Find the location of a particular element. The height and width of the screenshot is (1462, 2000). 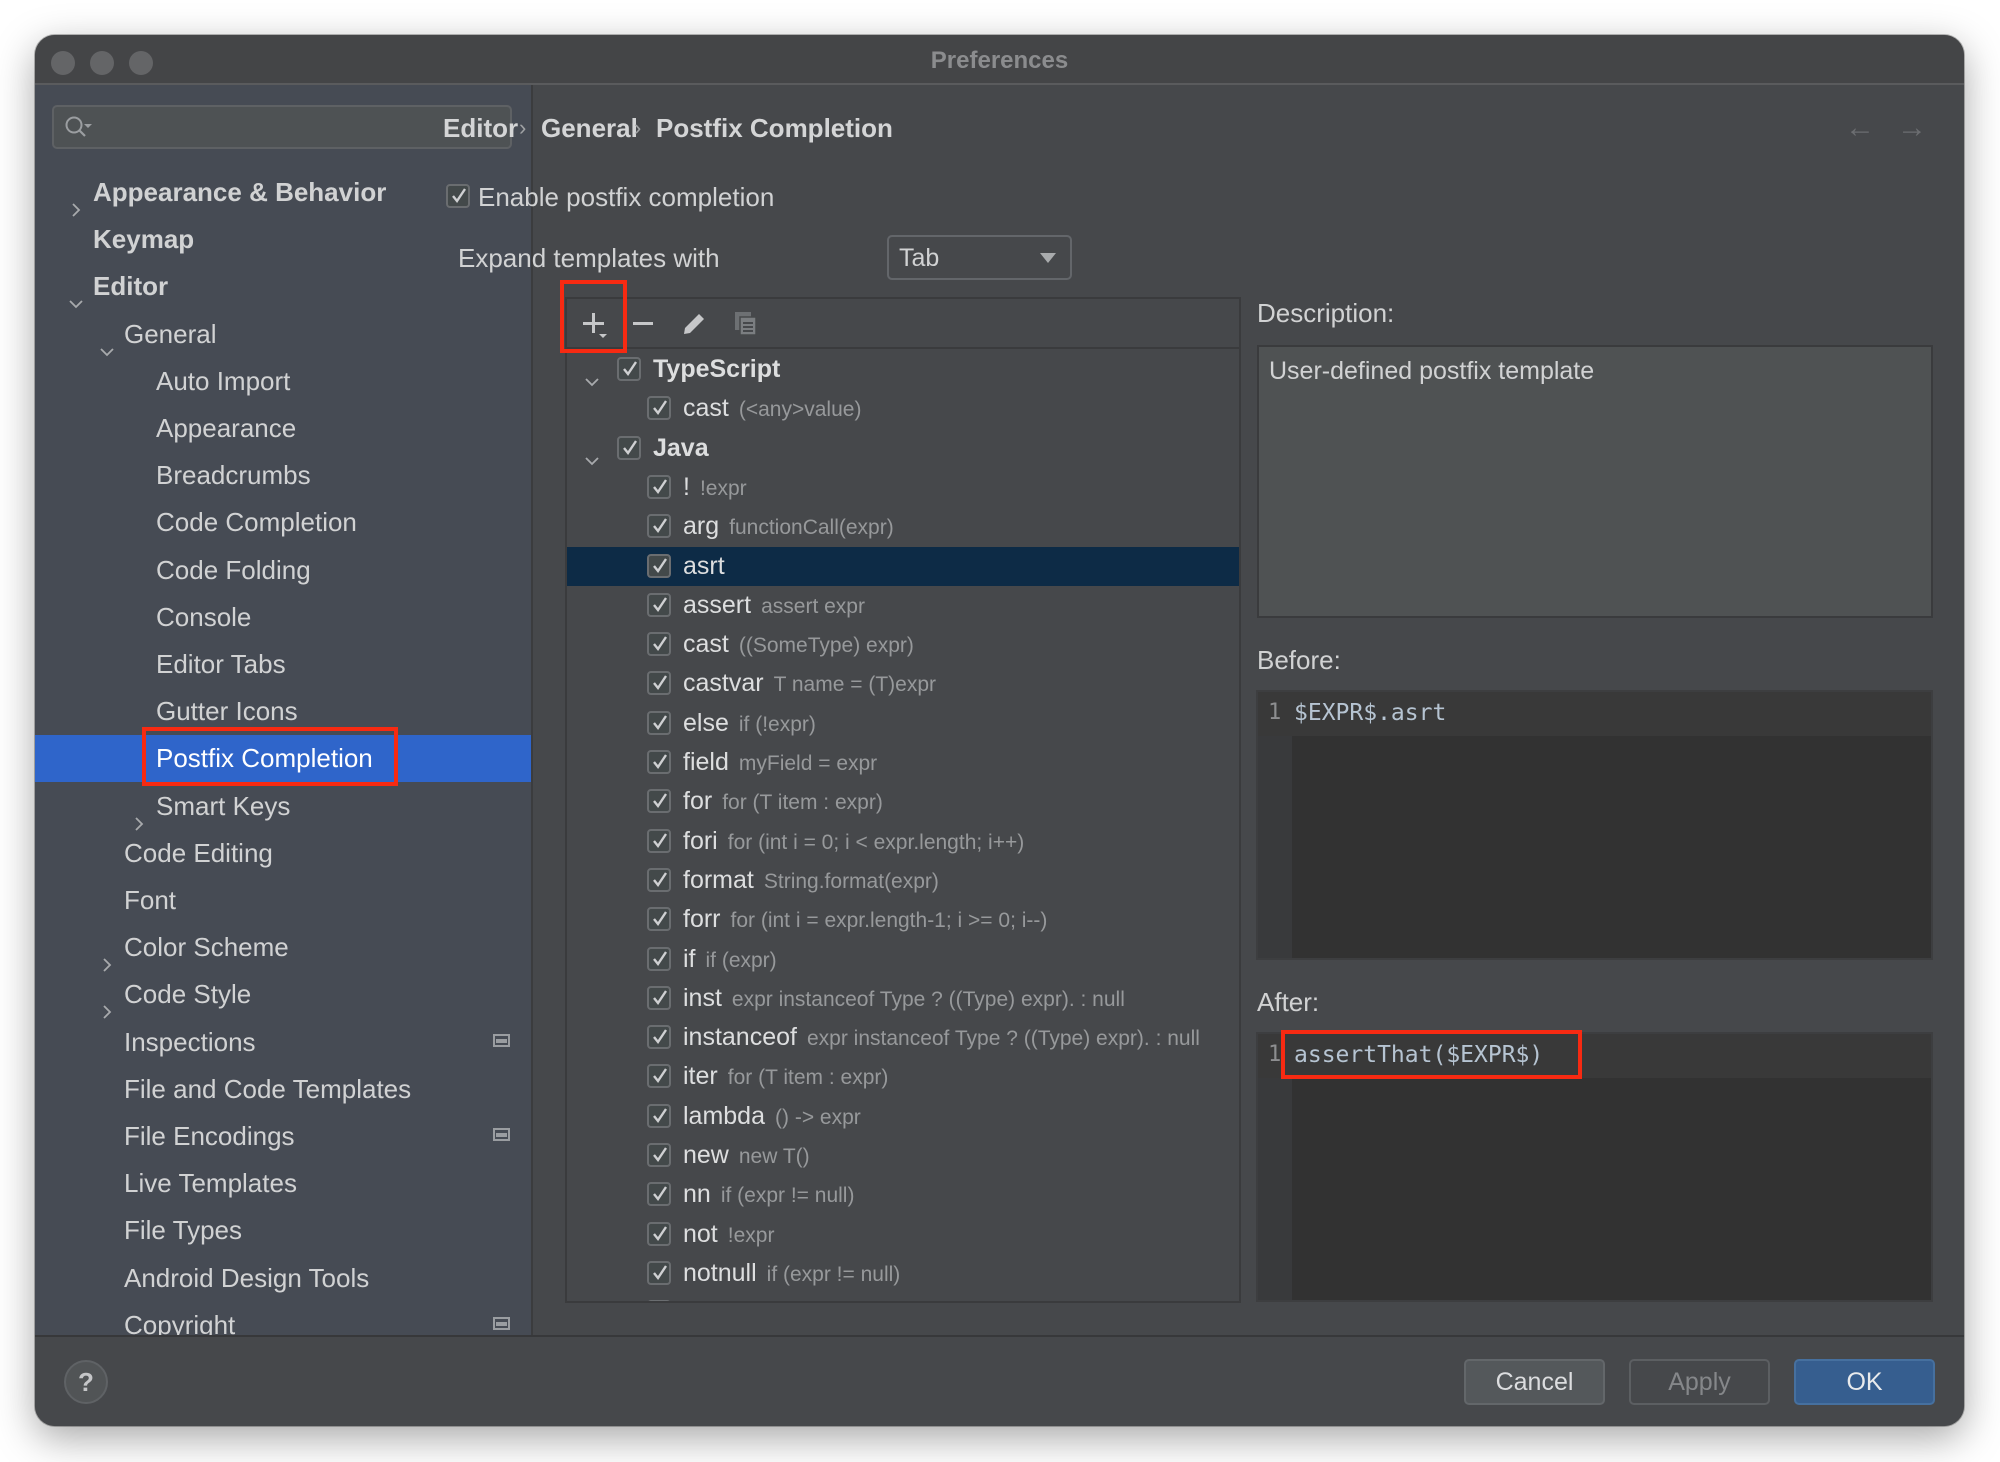

forward-arrow-icon: → is located at coordinates (1912, 128).